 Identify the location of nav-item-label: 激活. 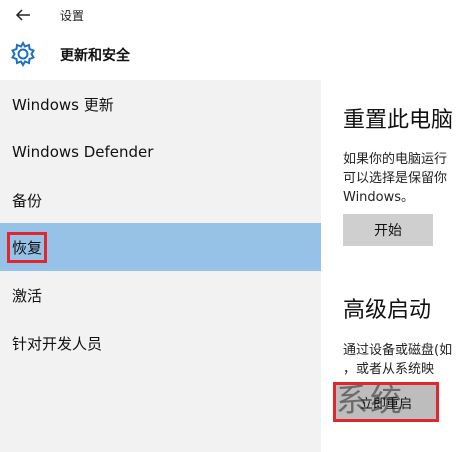
(27, 295).